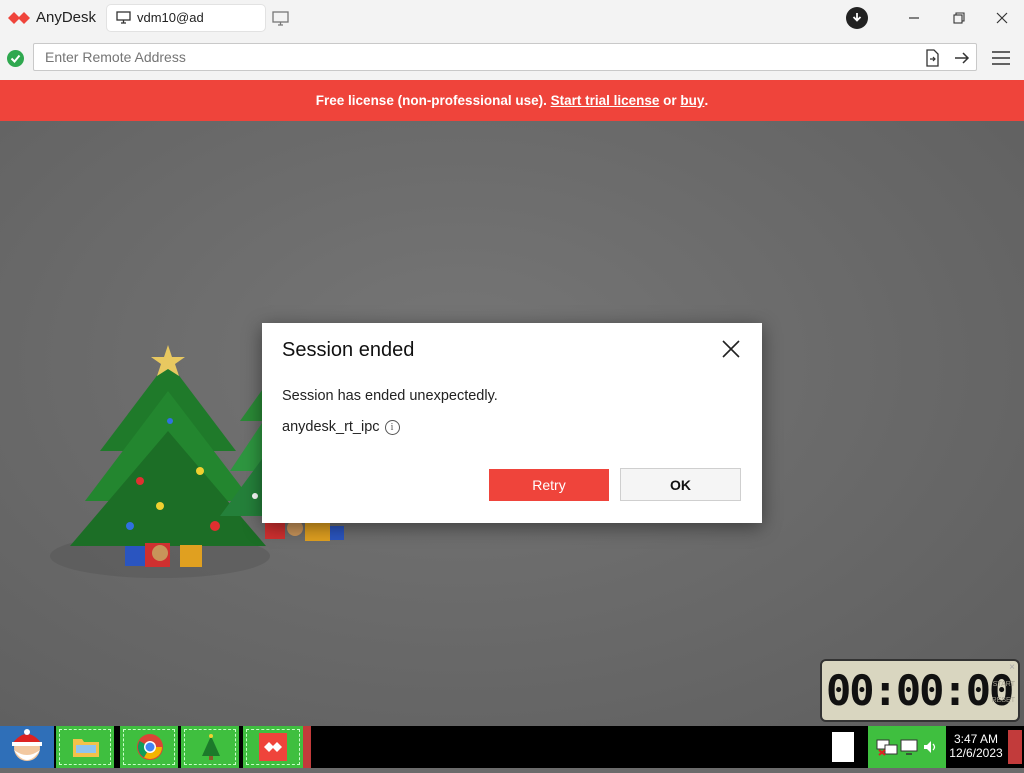  I want to click on minimize-button, so click(914, 18).